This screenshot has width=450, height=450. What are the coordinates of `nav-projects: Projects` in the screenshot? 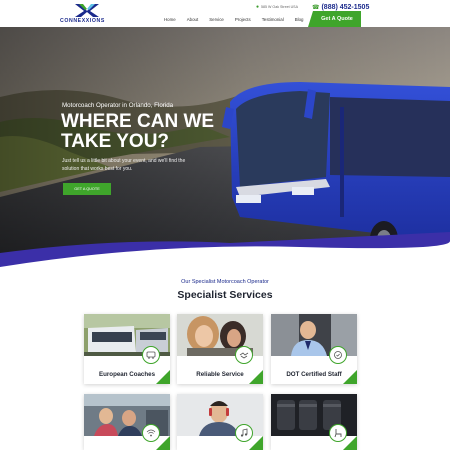 It's located at (243, 19).